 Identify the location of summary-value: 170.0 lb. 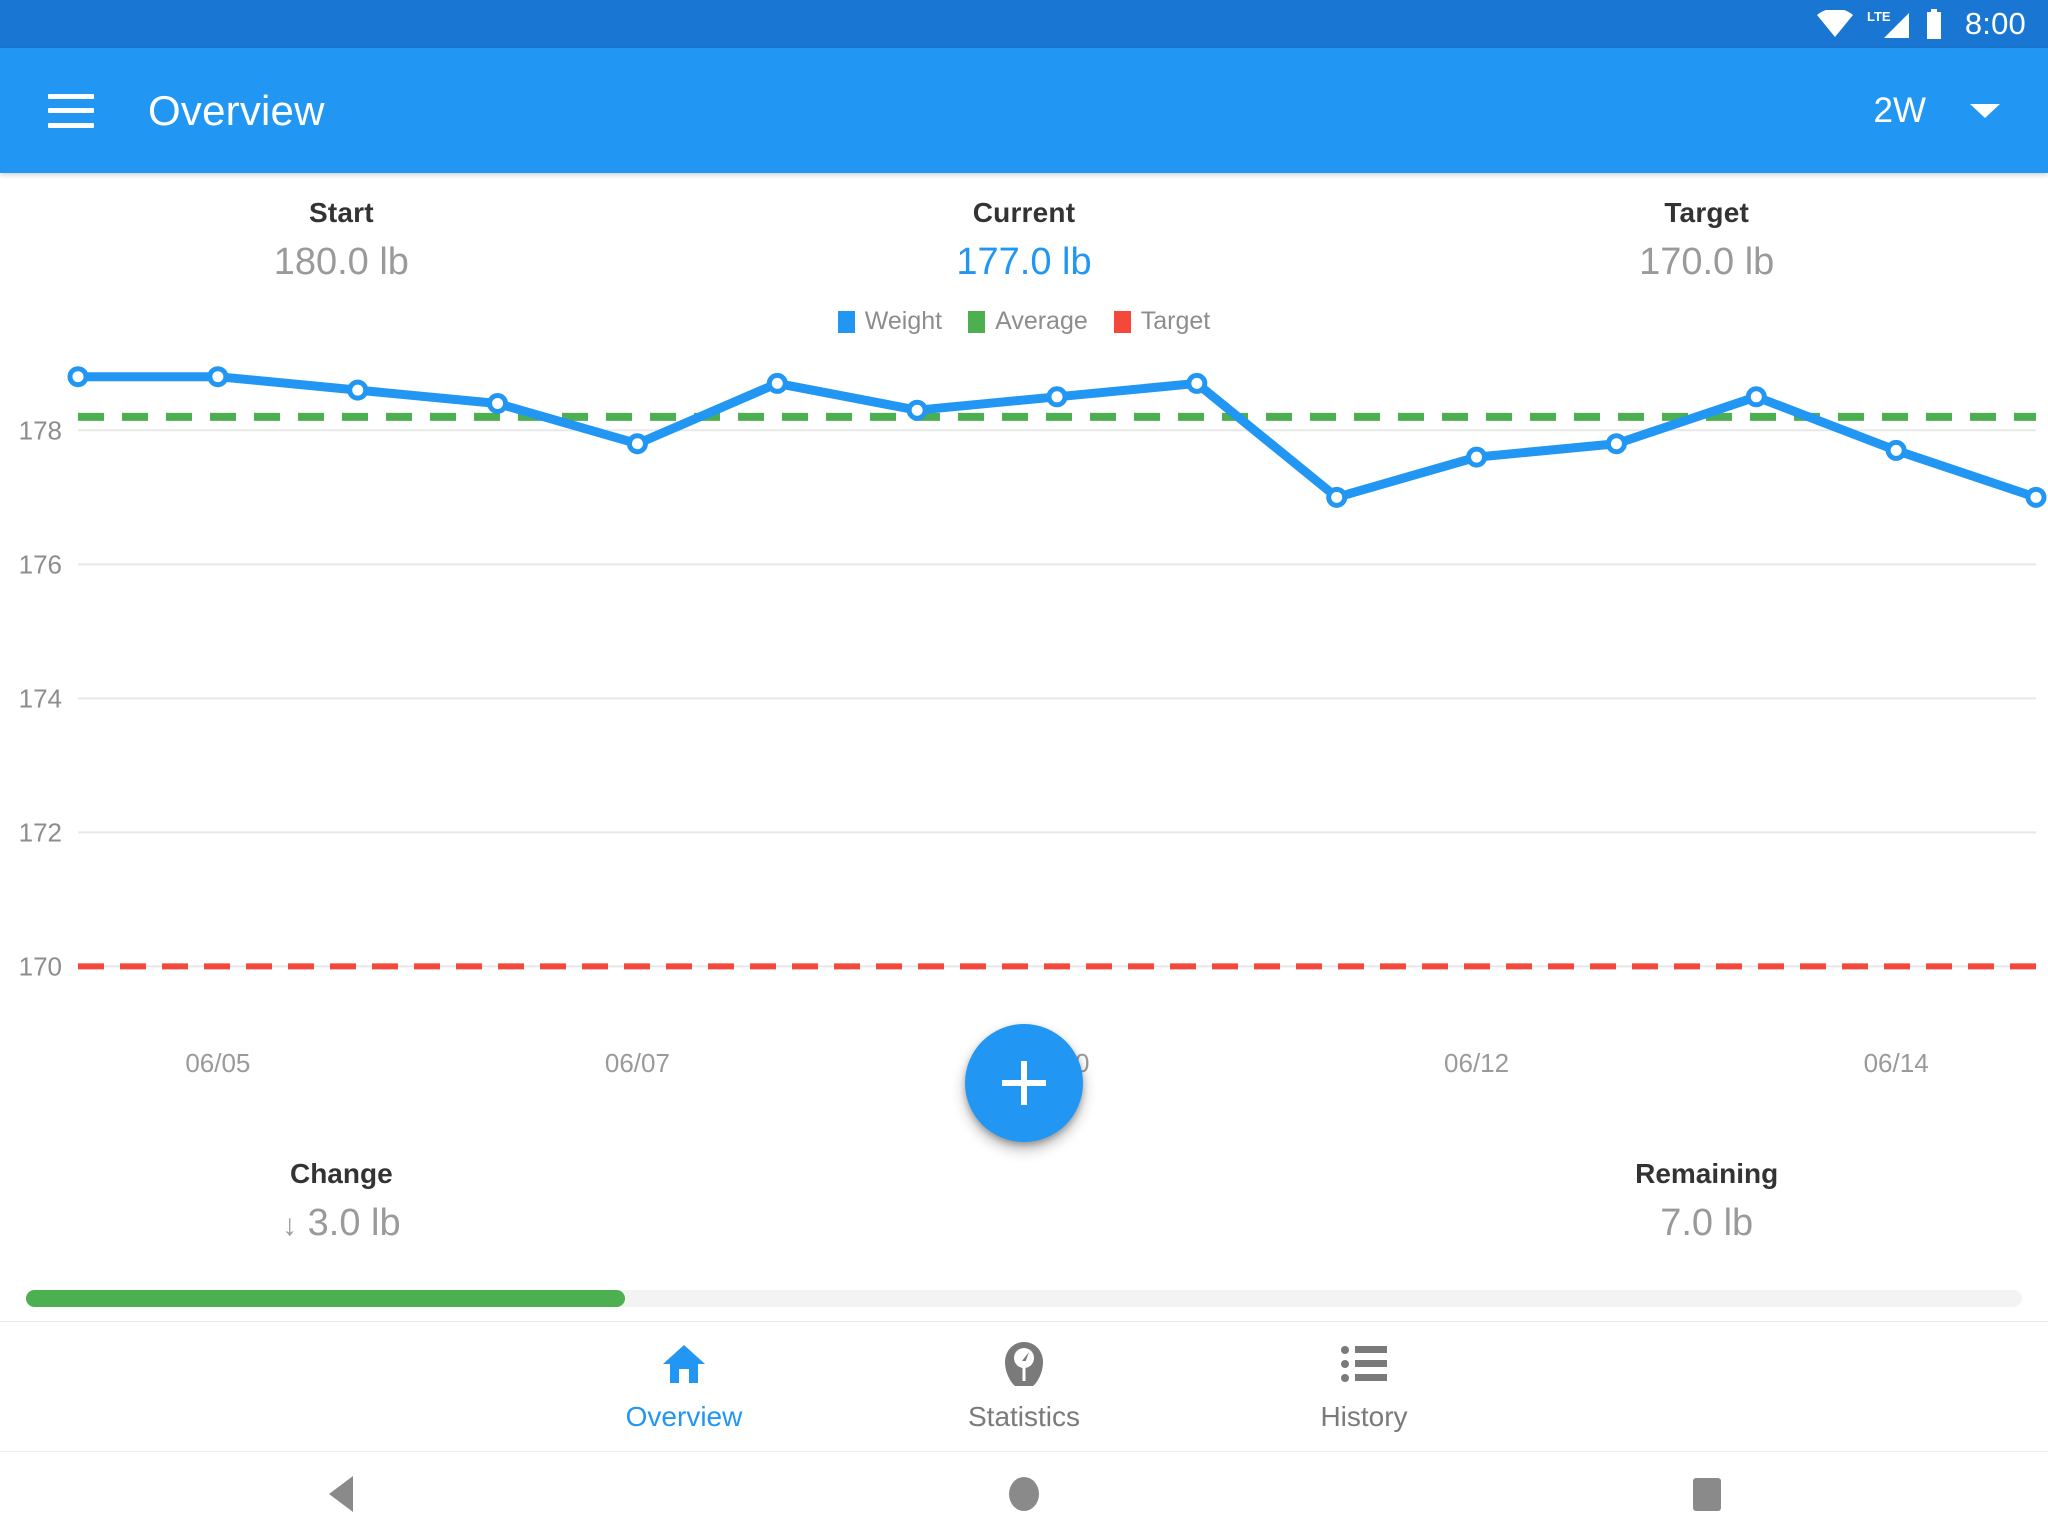
(1707, 262).